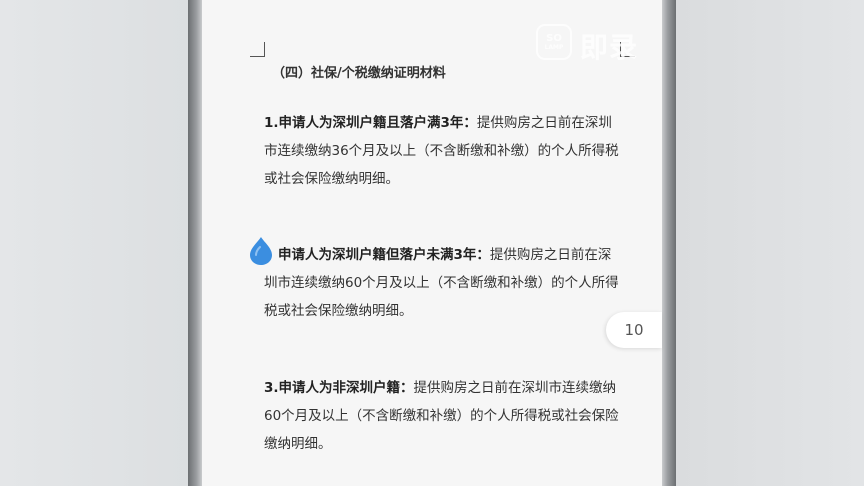 The image size is (864, 486). I want to click on requirement-lead: 3.申请人为非深圳户籍：, so click(339, 388).